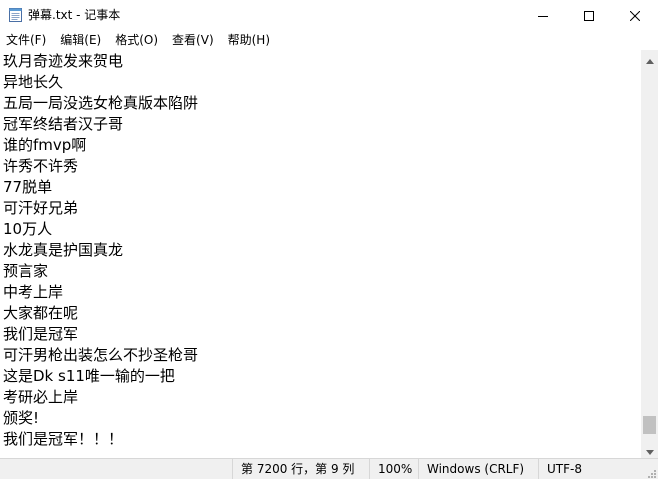  I want to click on menu-help: 帮助(H), so click(249, 40).